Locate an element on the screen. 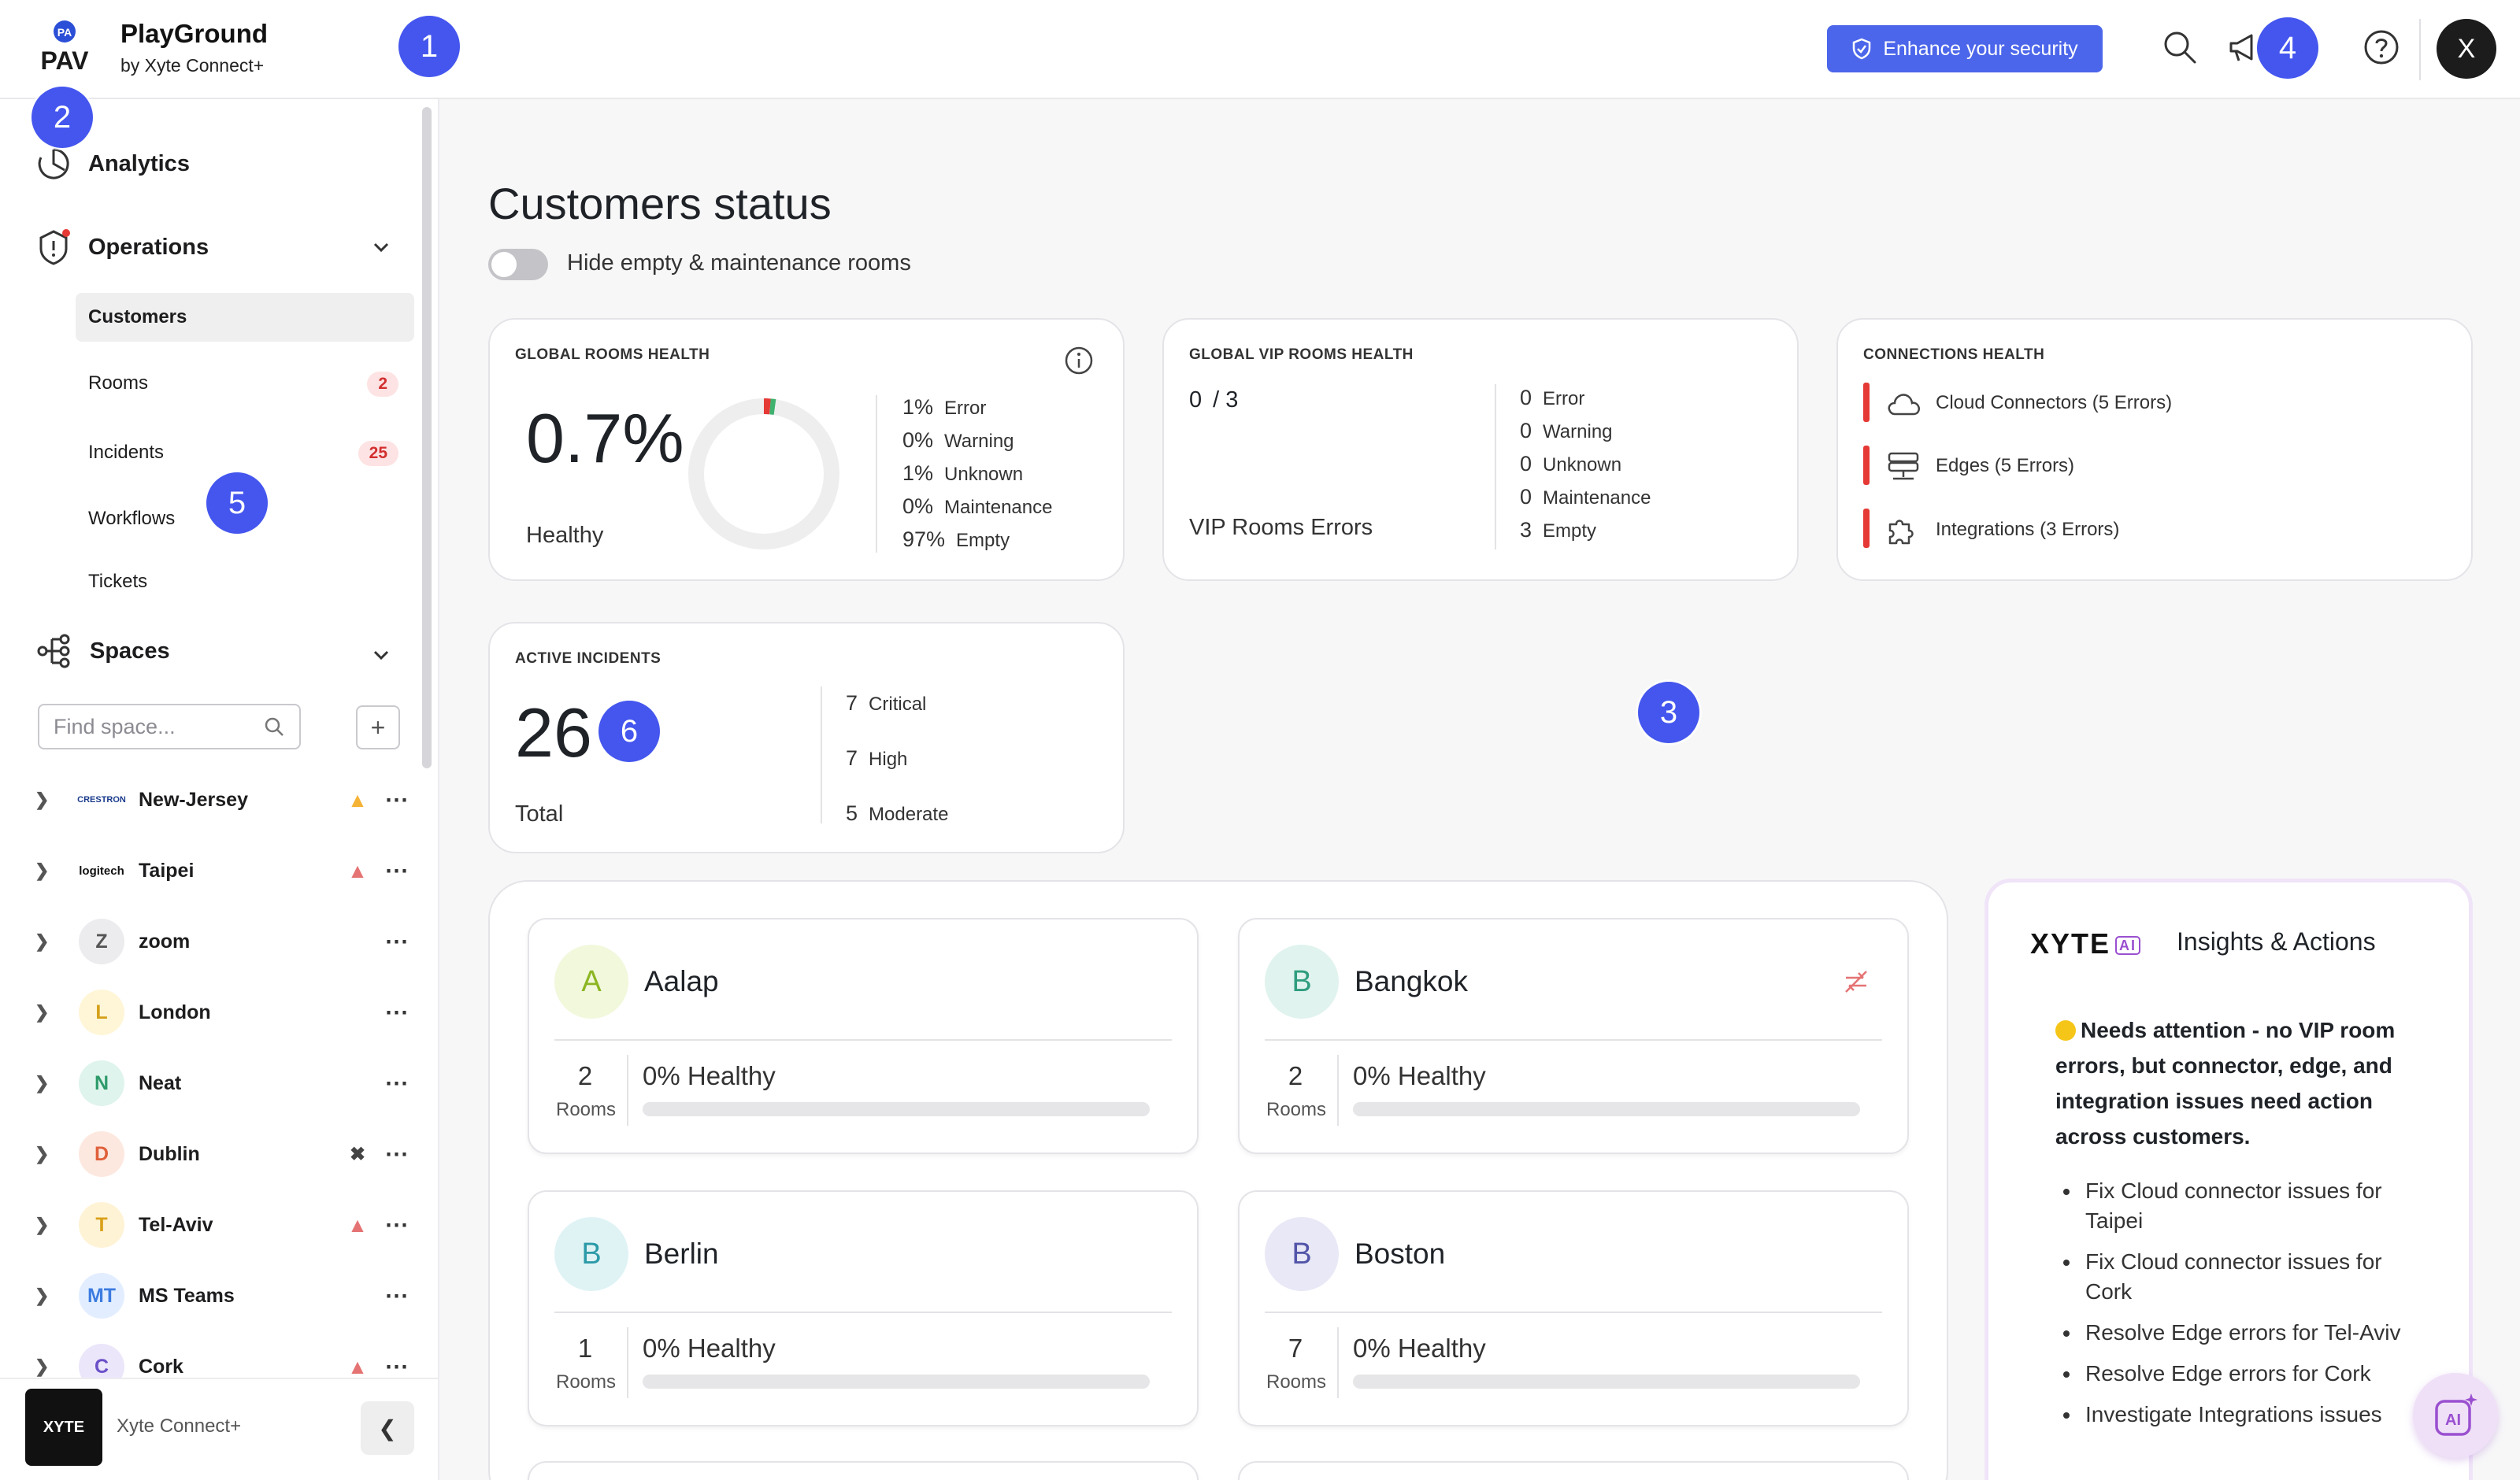 This screenshot has width=2520, height=1480. app-logo: PA PAV is located at coordinates (64, 47).